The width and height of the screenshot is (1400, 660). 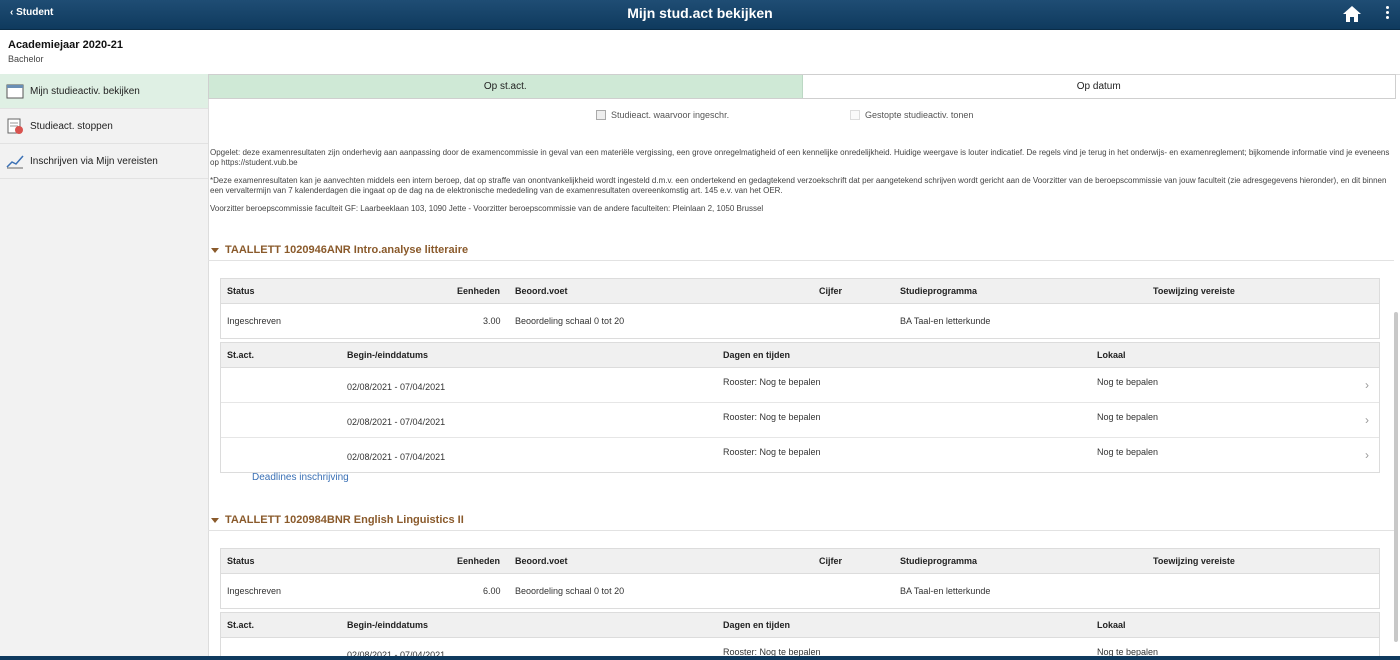 I want to click on sidebar-item-drop-classes: Studieact. stoppen, so click(x=104, y=126).